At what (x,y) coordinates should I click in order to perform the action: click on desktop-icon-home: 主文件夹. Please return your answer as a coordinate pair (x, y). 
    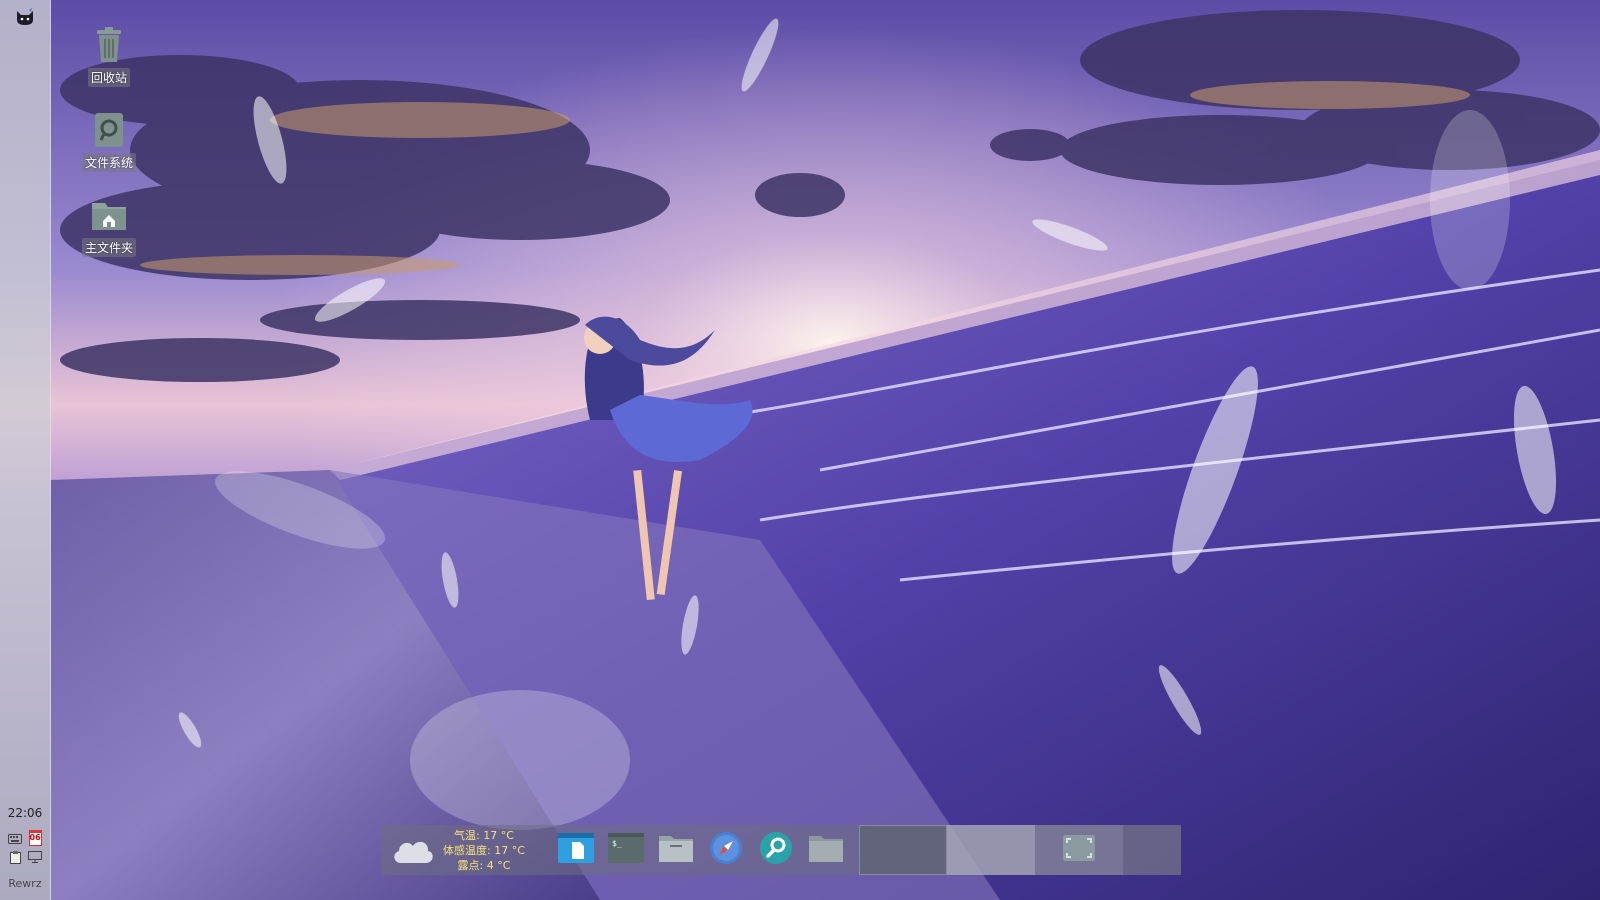
    Looking at the image, I should click on (109, 226).